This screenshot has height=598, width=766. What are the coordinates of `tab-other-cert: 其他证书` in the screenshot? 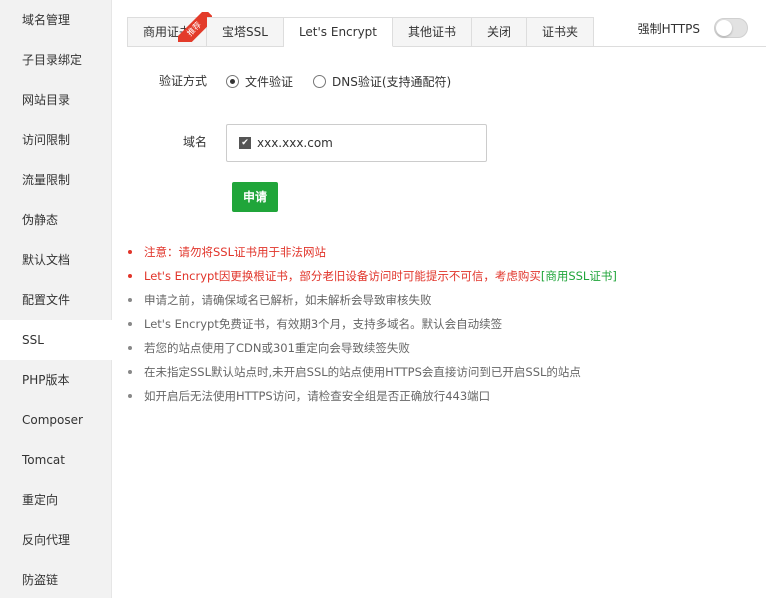 It's located at (433, 32).